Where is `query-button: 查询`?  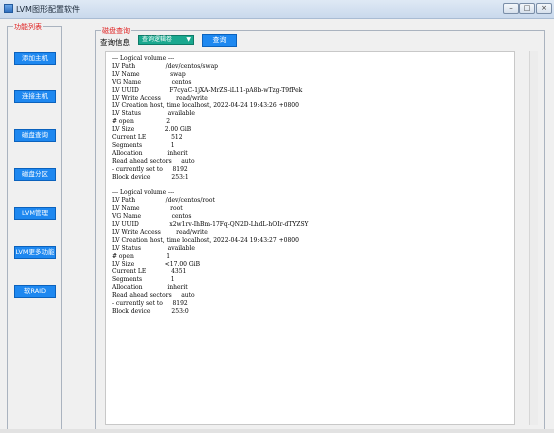
query-button: 查询 is located at coordinates (219, 40).